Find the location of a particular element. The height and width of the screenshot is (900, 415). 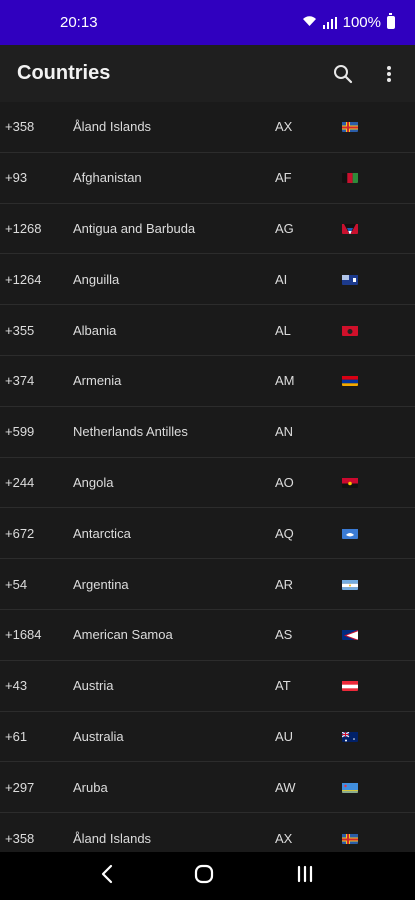

country-name: Australia is located at coordinates (98, 736).